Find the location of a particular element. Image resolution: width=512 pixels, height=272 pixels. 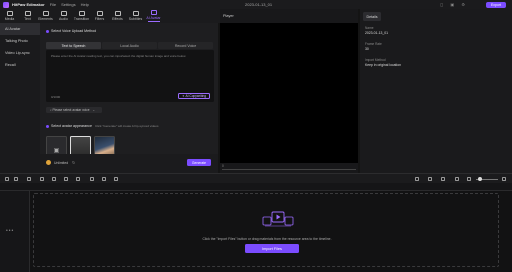

playback-progress is located at coordinates (289, 169).